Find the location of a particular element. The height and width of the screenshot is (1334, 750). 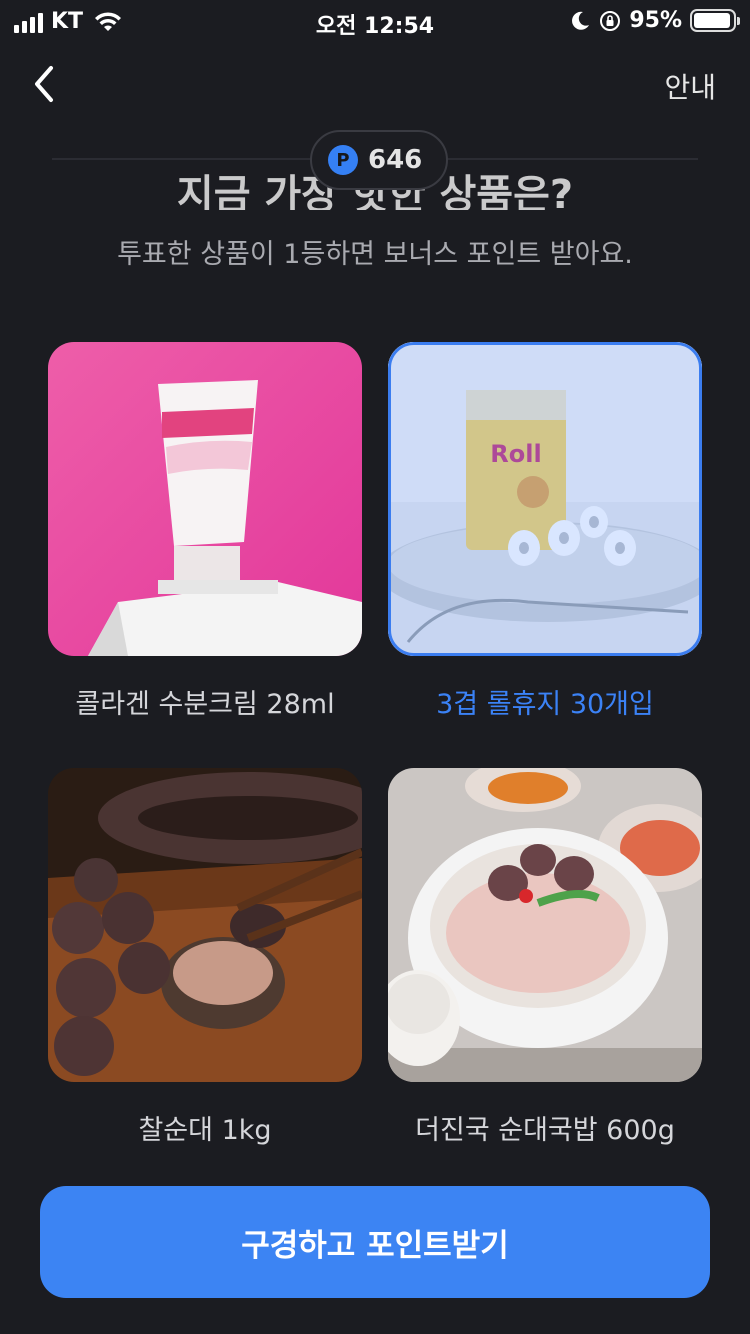

battery-percentage: 95% is located at coordinates (655, 20).